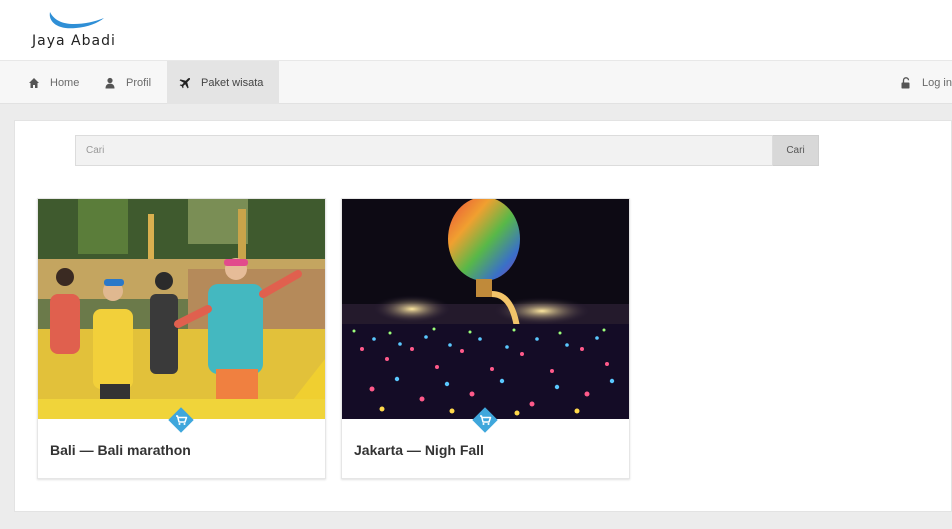 The image size is (952, 529). Describe the element at coordinates (937, 82) in the screenshot. I see `nav-login-label: Log in` at that location.